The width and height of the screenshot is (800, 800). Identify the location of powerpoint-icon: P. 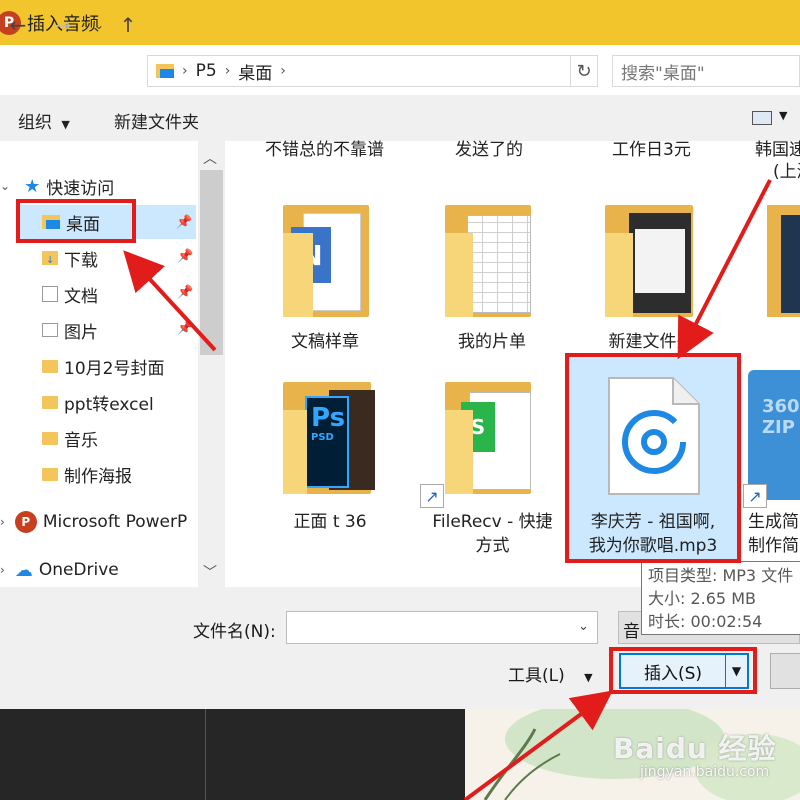
(25, 522).